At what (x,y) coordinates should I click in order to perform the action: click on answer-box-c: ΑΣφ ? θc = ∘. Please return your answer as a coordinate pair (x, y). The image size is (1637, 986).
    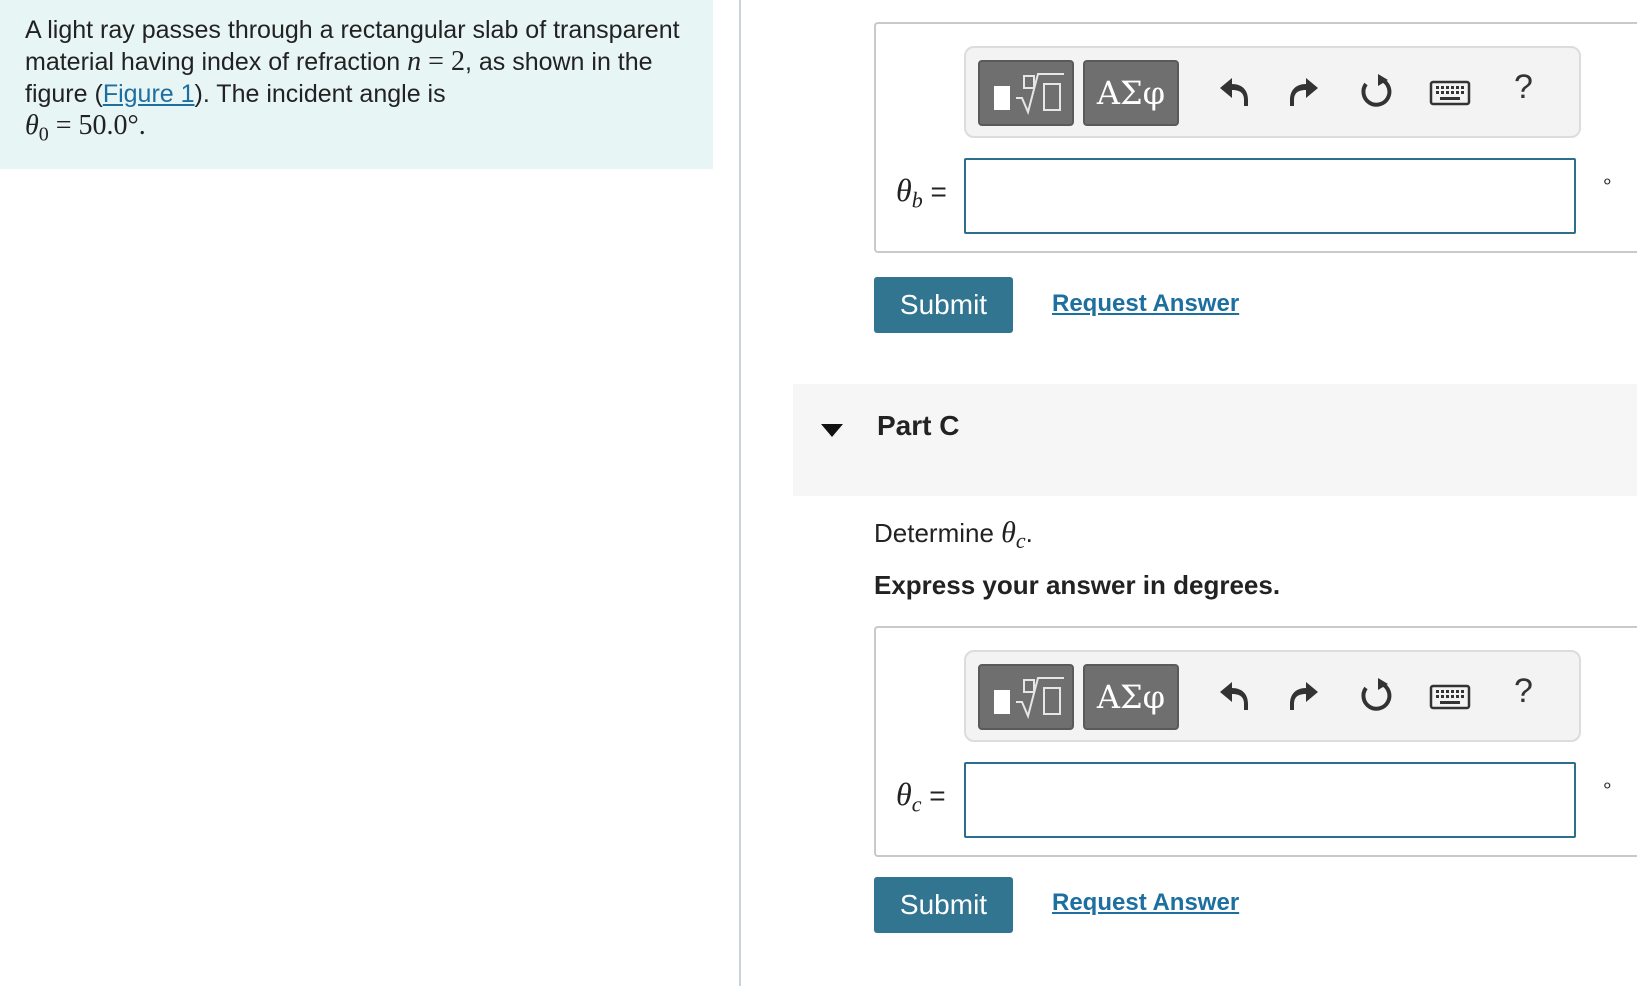
    Looking at the image, I should click on (1255, 741).